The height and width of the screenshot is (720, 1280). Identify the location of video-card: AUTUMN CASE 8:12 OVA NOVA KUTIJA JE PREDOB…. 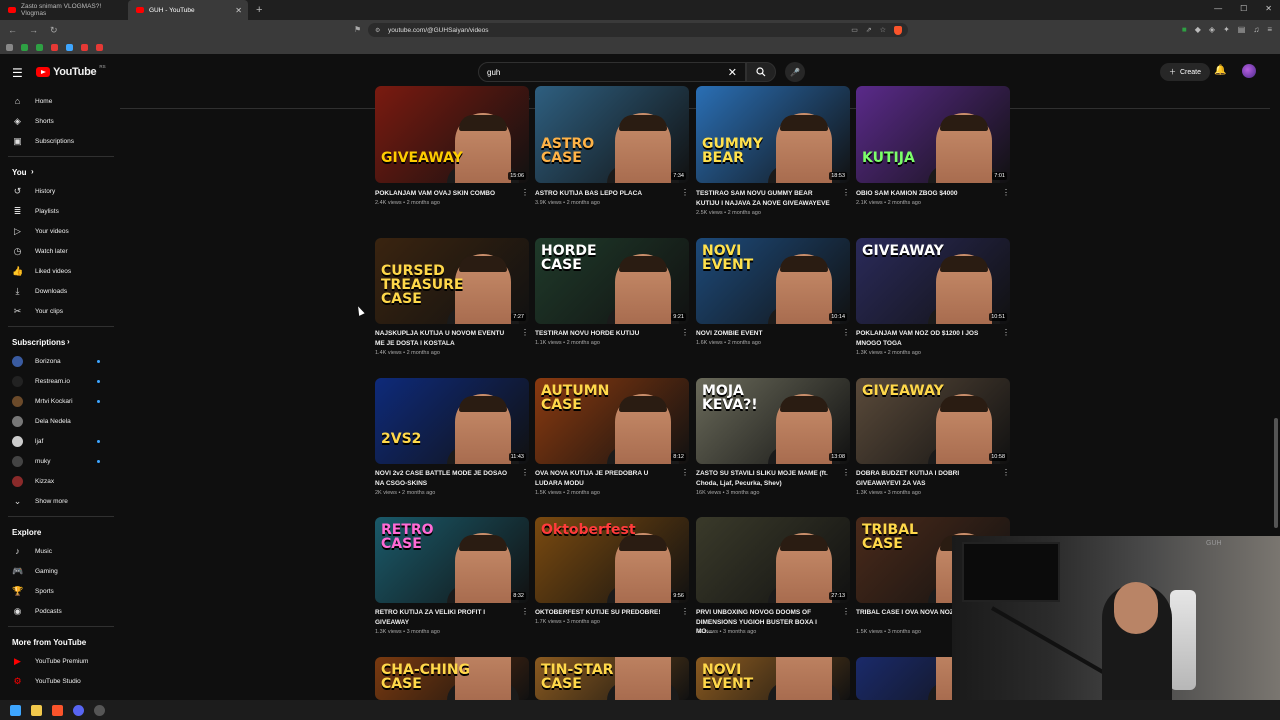
(612, 443).